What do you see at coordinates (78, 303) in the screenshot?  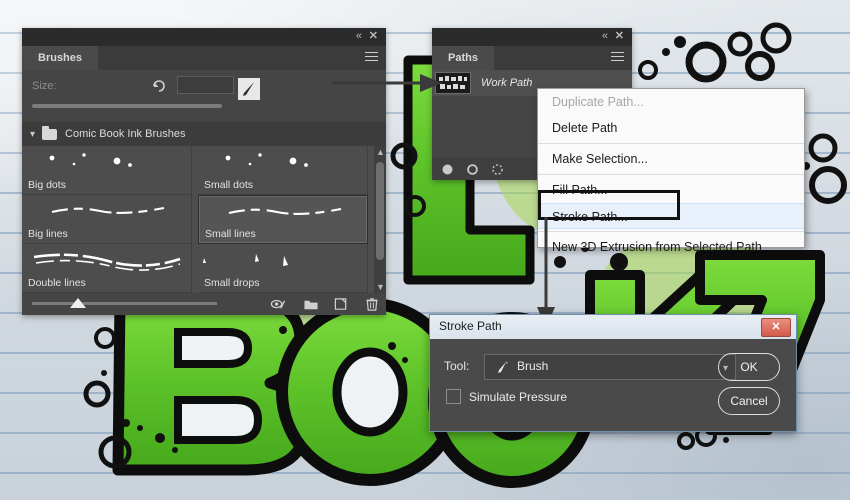 I see `brush-size-footer-handle` at bounding box center [78, 303].